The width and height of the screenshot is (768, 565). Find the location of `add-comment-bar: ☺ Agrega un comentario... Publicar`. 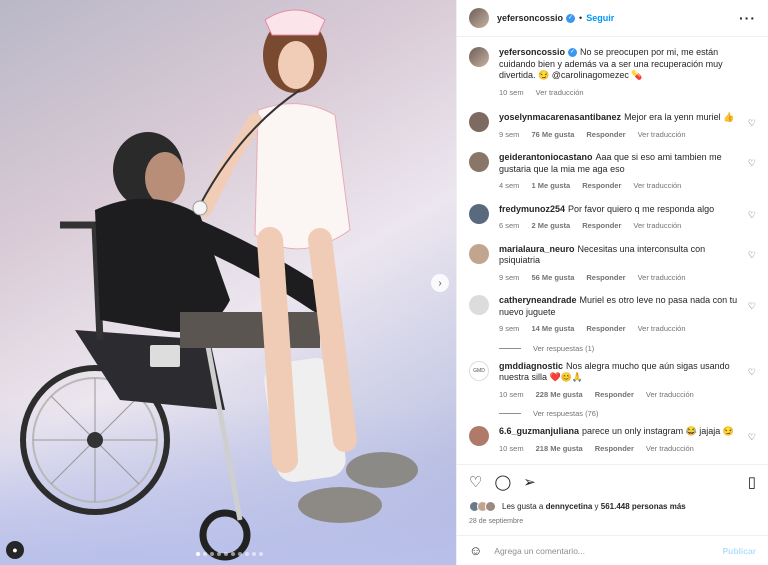

add-comment-bar: ☺ Agrega un comentario... Publicar is located at coordinates (612, 550).